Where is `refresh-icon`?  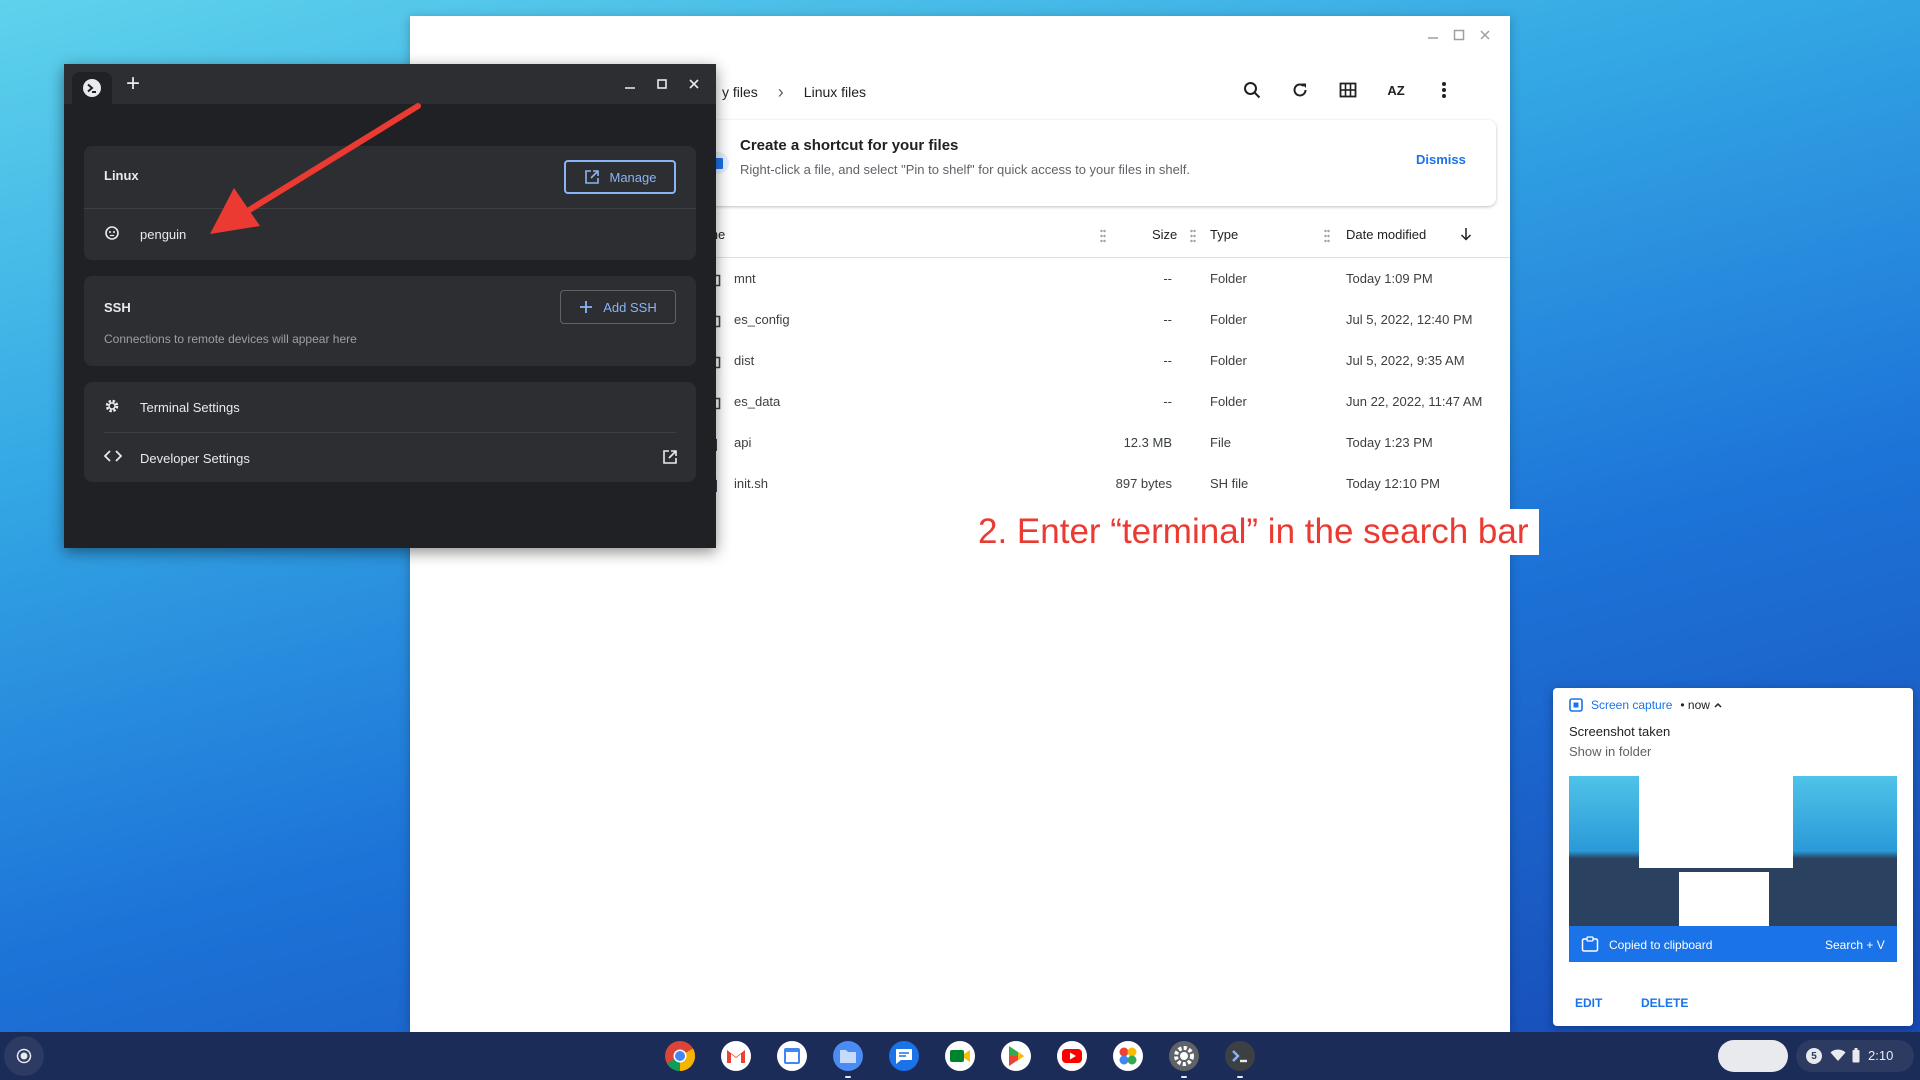
refresh-icon is located at coordinates (1300, 90).